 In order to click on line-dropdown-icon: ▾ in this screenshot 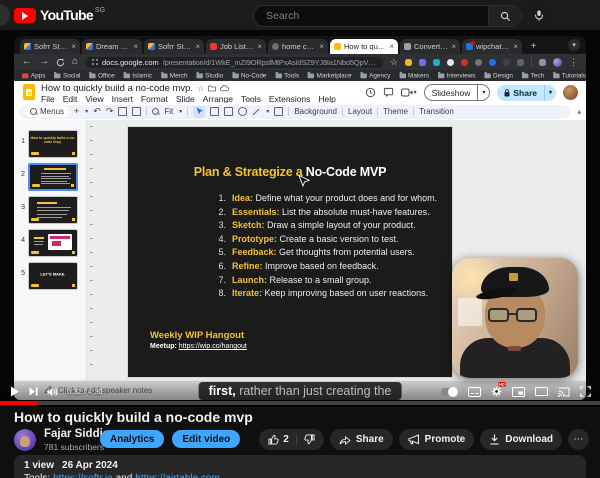, I will do `click(267, 111)`.